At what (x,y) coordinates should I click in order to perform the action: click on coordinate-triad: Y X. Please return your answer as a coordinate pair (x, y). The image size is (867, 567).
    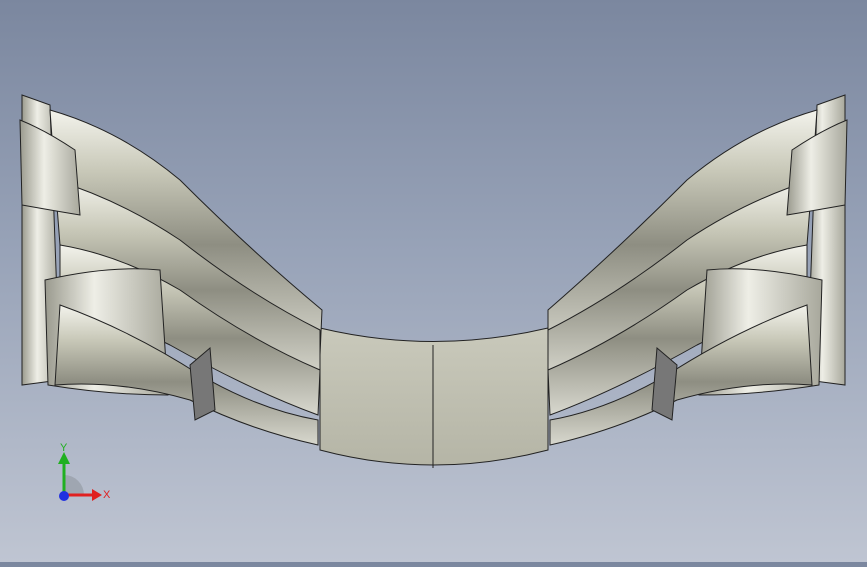
    Looking at the image, I should click on (79, 475).